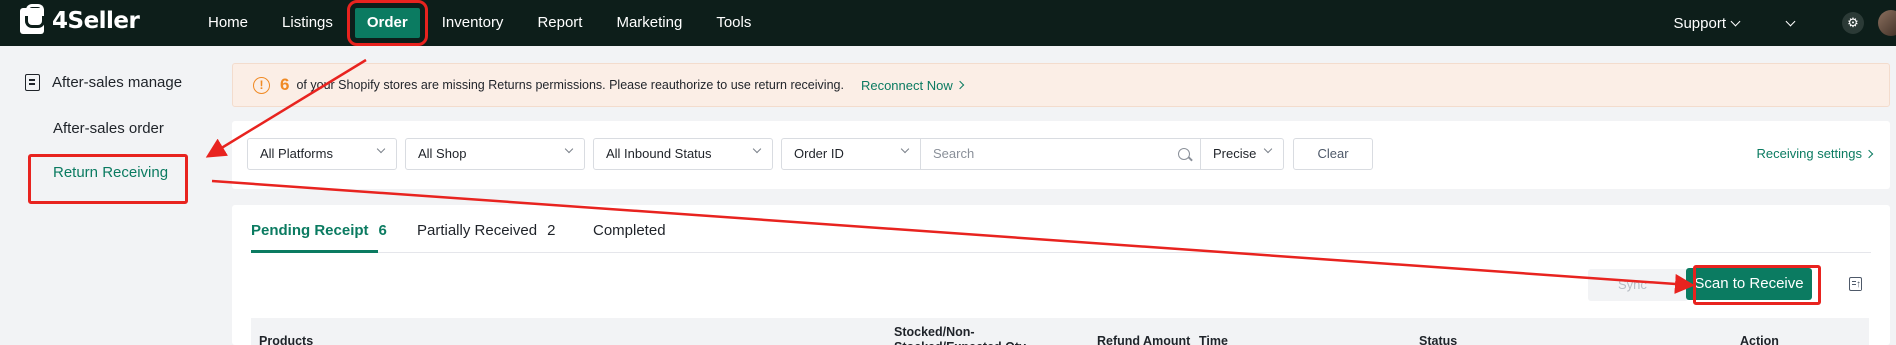  What do you see at coordinates (1784, 23) in the screenshot?
I see `top-right-controls: Support ⚙` at bounding box center [1784, 23].